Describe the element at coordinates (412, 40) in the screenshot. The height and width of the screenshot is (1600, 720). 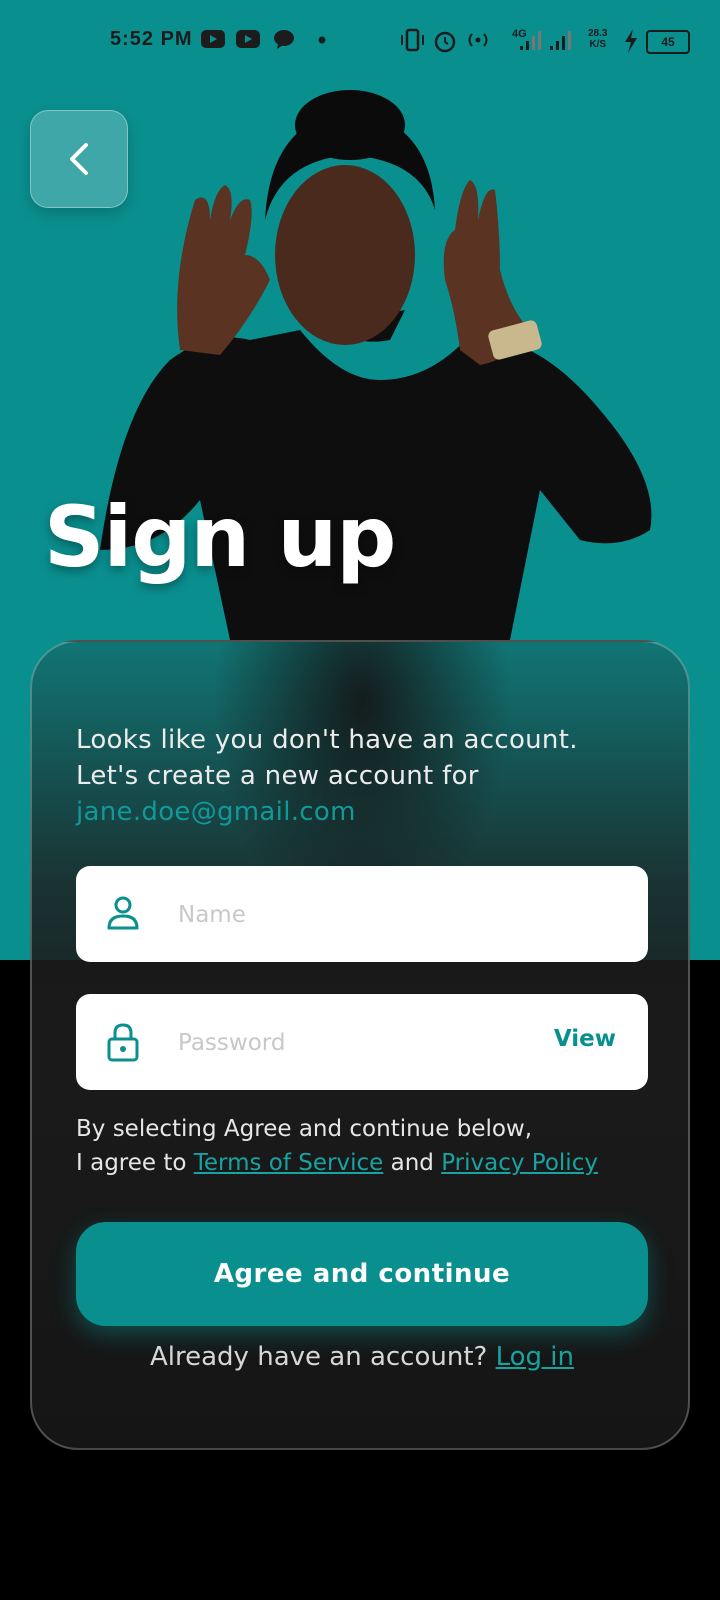
I see `vibrate-icon` at that location.